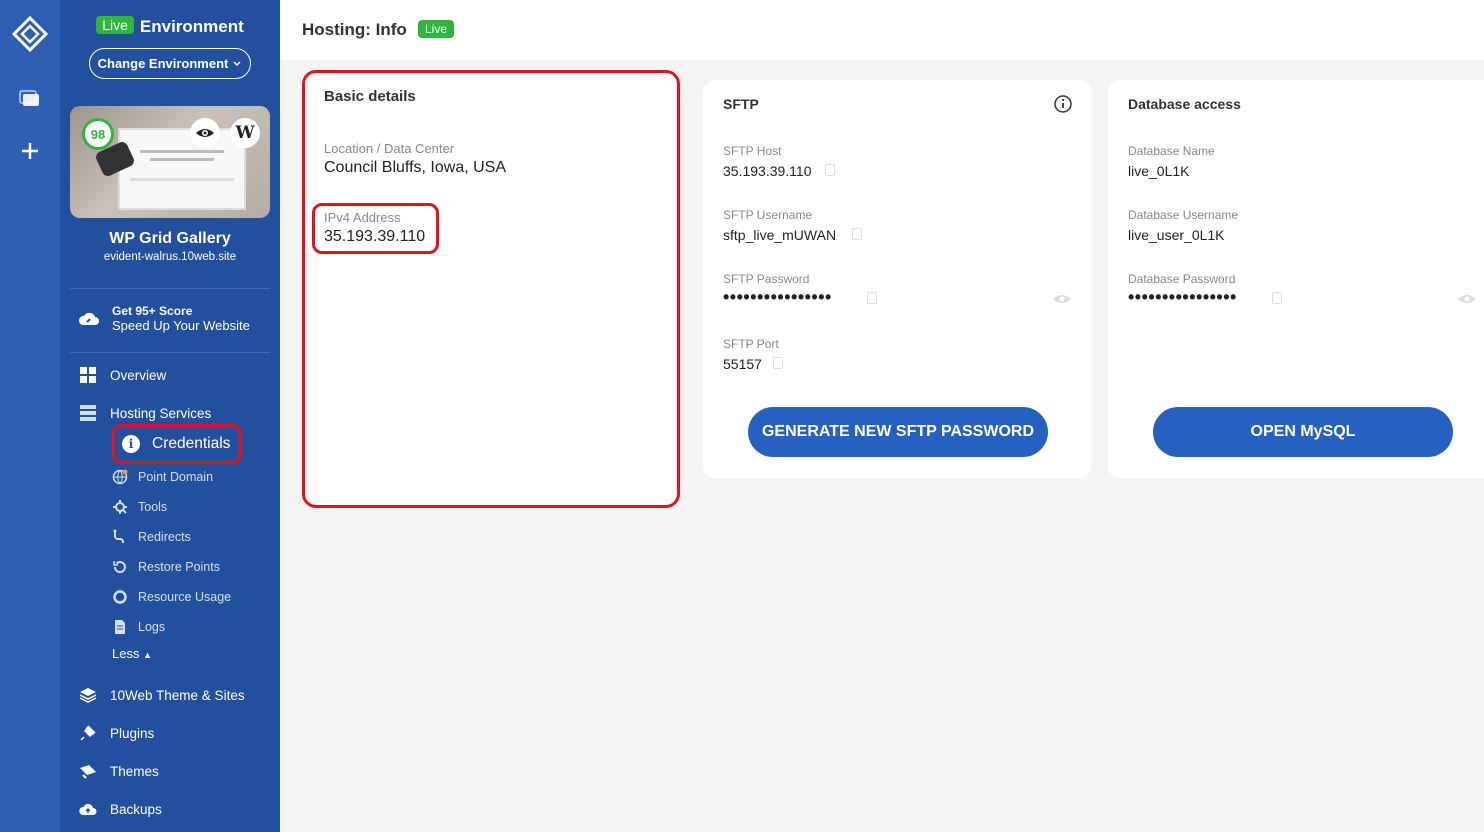 The image size is (1484, 832). I want to click on site-thumbnail: 98 W, so click(170, 162).